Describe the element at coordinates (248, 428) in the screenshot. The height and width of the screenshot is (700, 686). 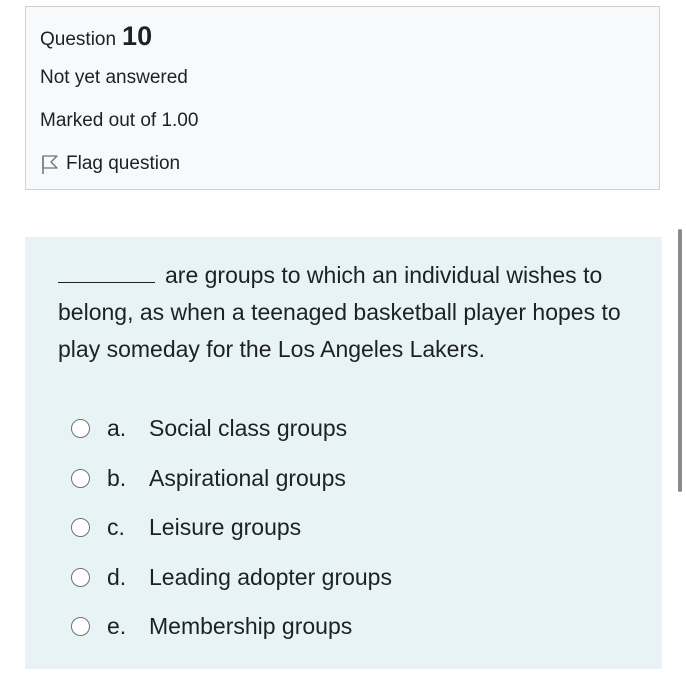
I see `option-label: Social class groups` at that location.